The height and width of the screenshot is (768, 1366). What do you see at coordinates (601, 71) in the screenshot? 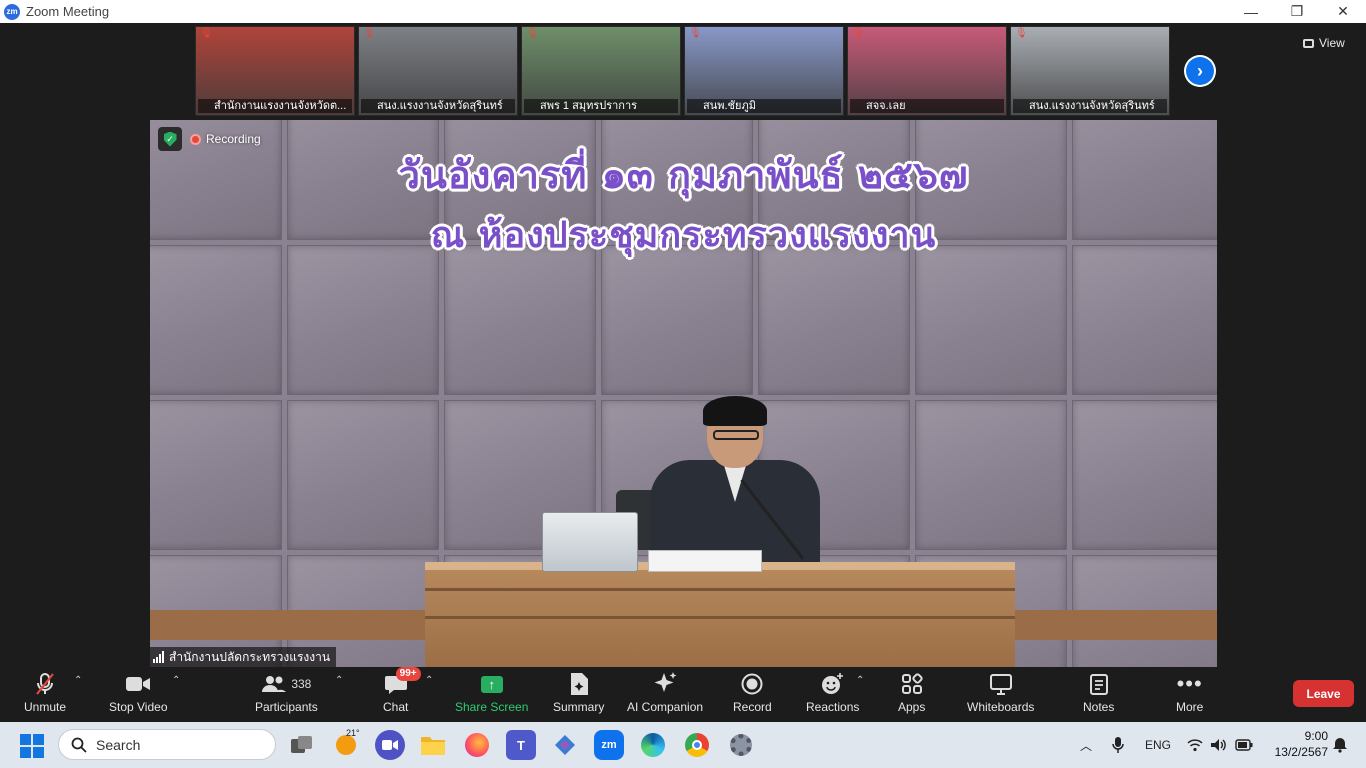
I see `participant-tile: สพร 1 สมุทรปราการ 🎙` at bounding box center [601, 71].